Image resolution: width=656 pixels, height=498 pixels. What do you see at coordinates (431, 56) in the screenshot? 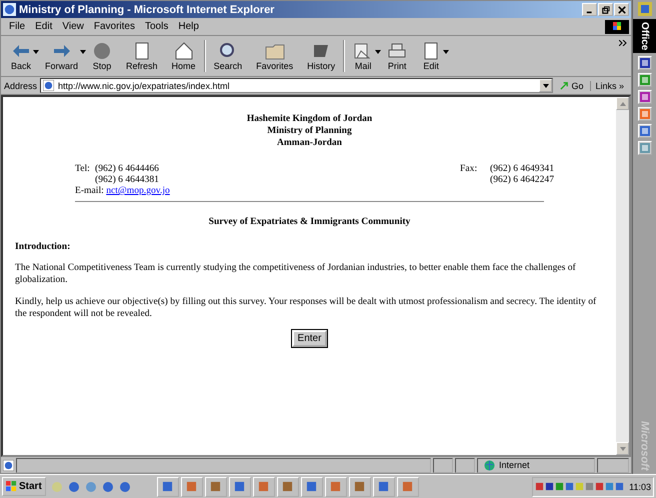
I see `toolbar-button: Edit` at bounding box center [431, 56].